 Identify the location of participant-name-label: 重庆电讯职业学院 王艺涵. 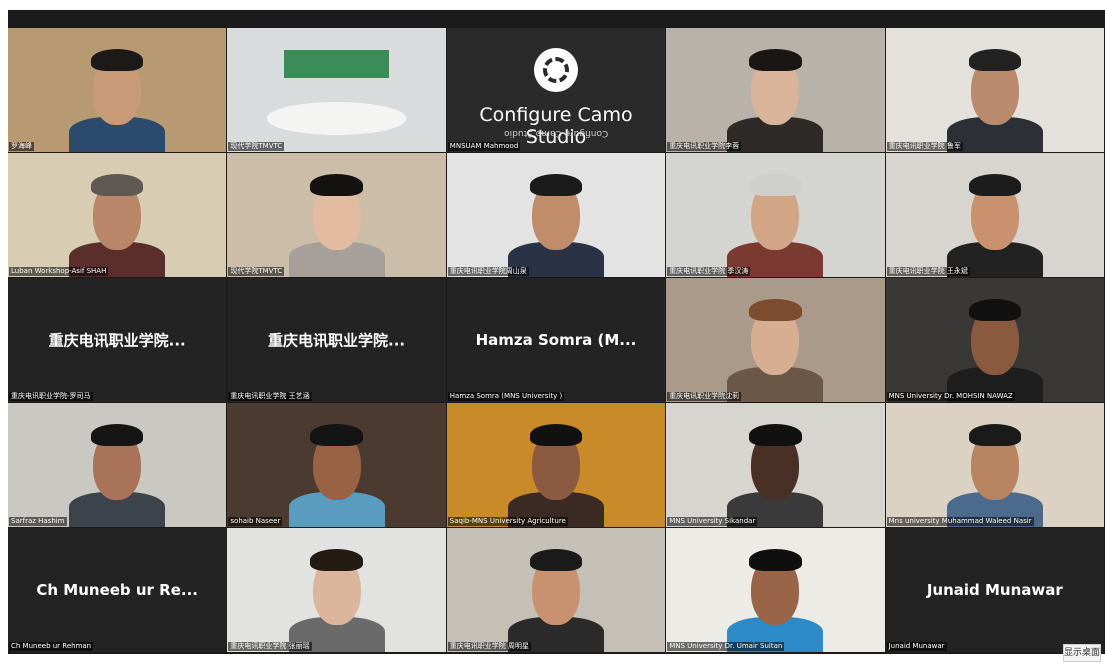
(270, 396).